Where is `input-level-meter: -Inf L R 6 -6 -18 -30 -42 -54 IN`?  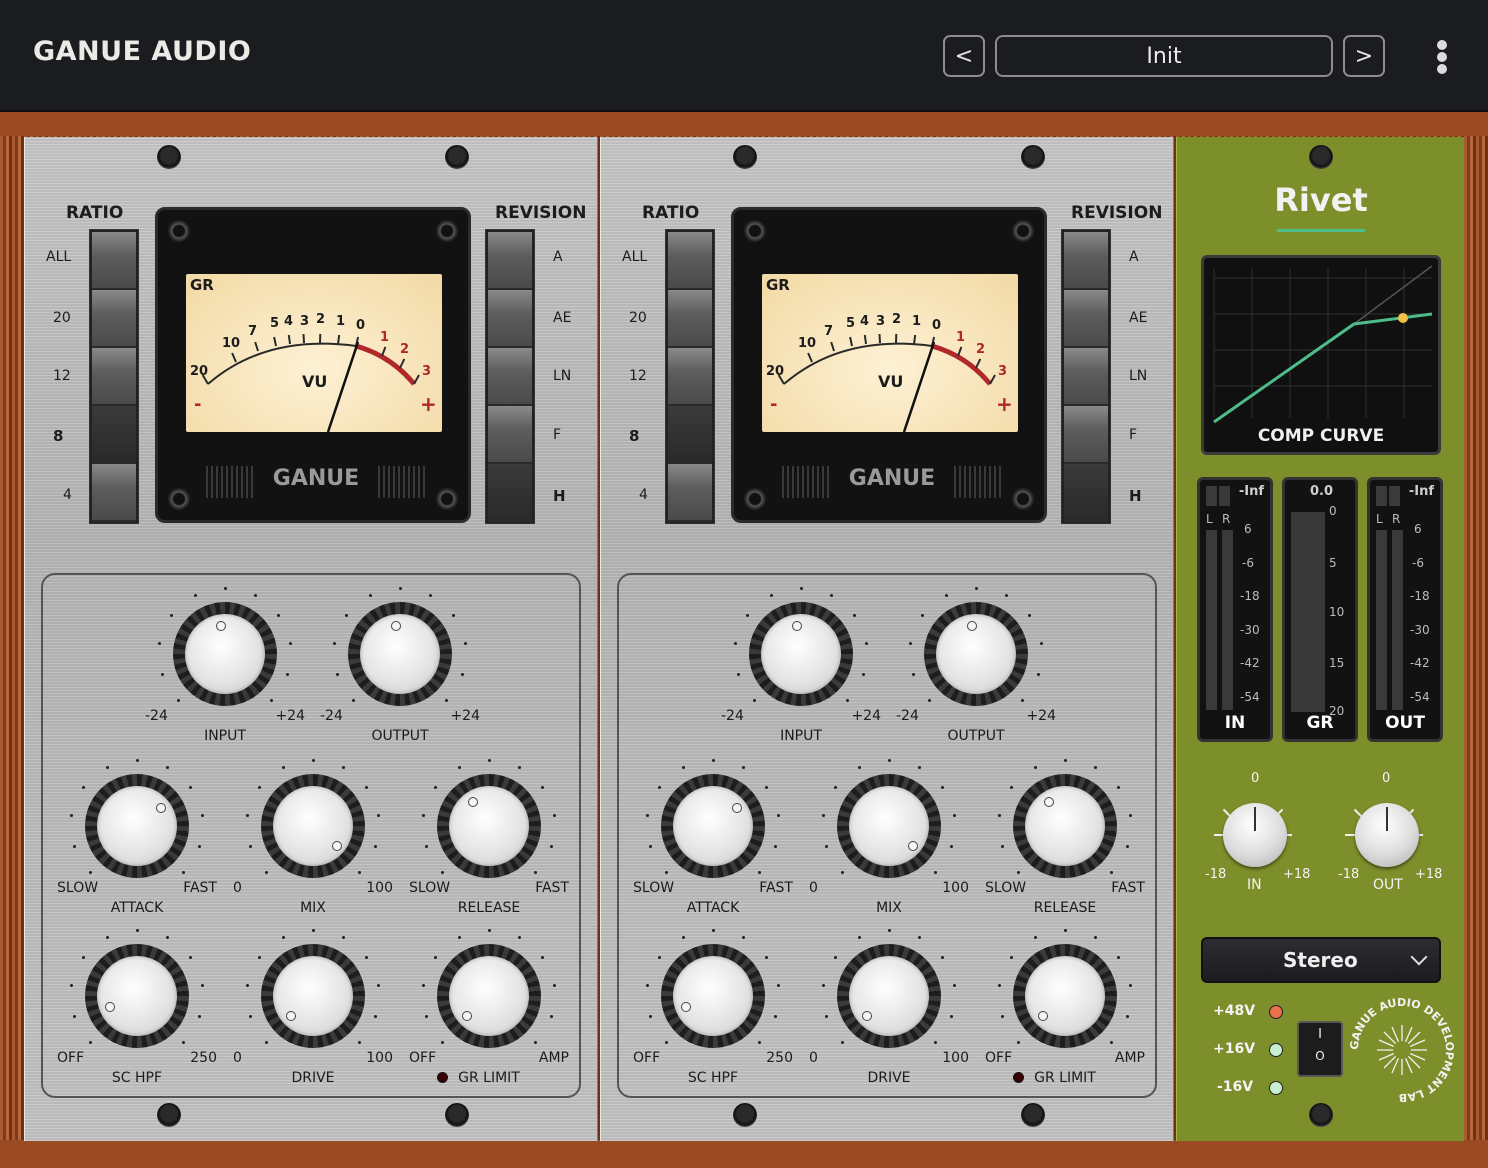 input-level-meter: -Inf L R 6 -6 -18 -30 -42 -54 IN is located at coordinates (1235, 609).